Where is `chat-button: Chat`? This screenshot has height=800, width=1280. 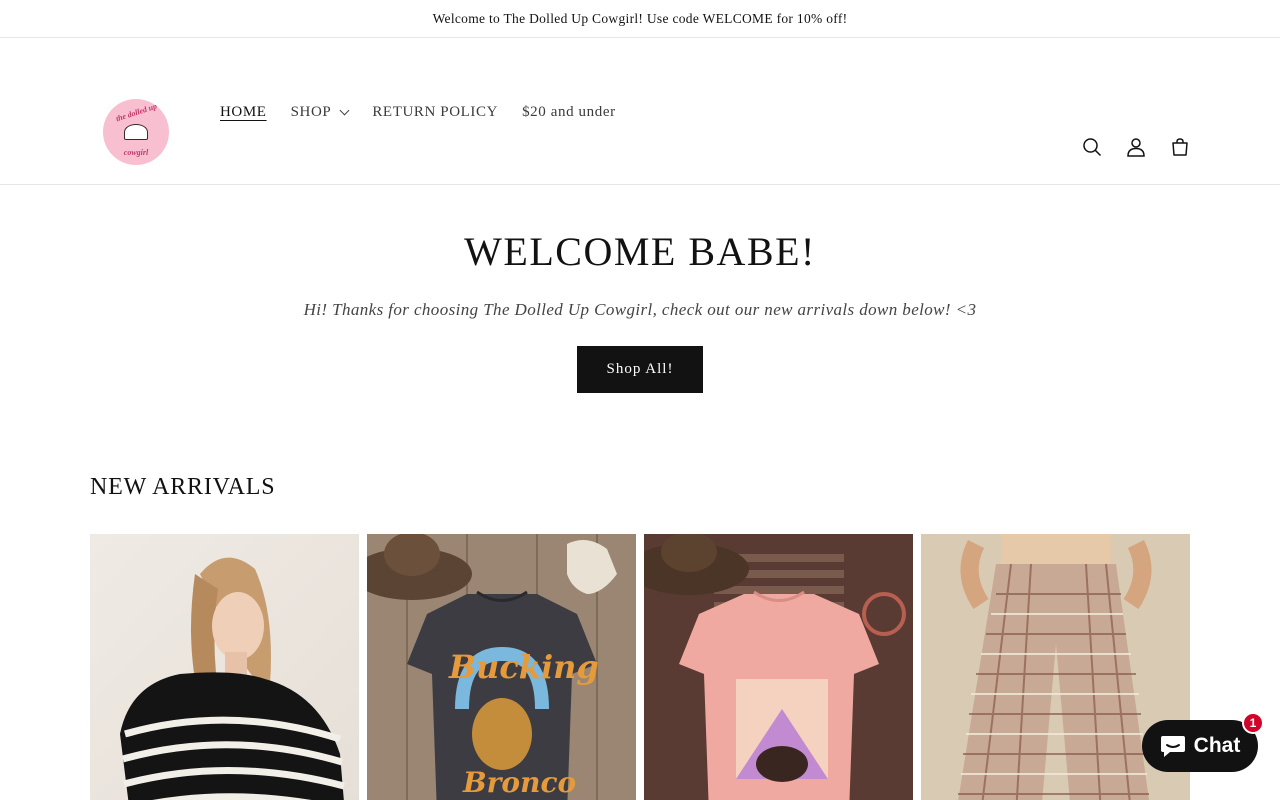 chat-button: Chat is located at coordinates (1200, 746).